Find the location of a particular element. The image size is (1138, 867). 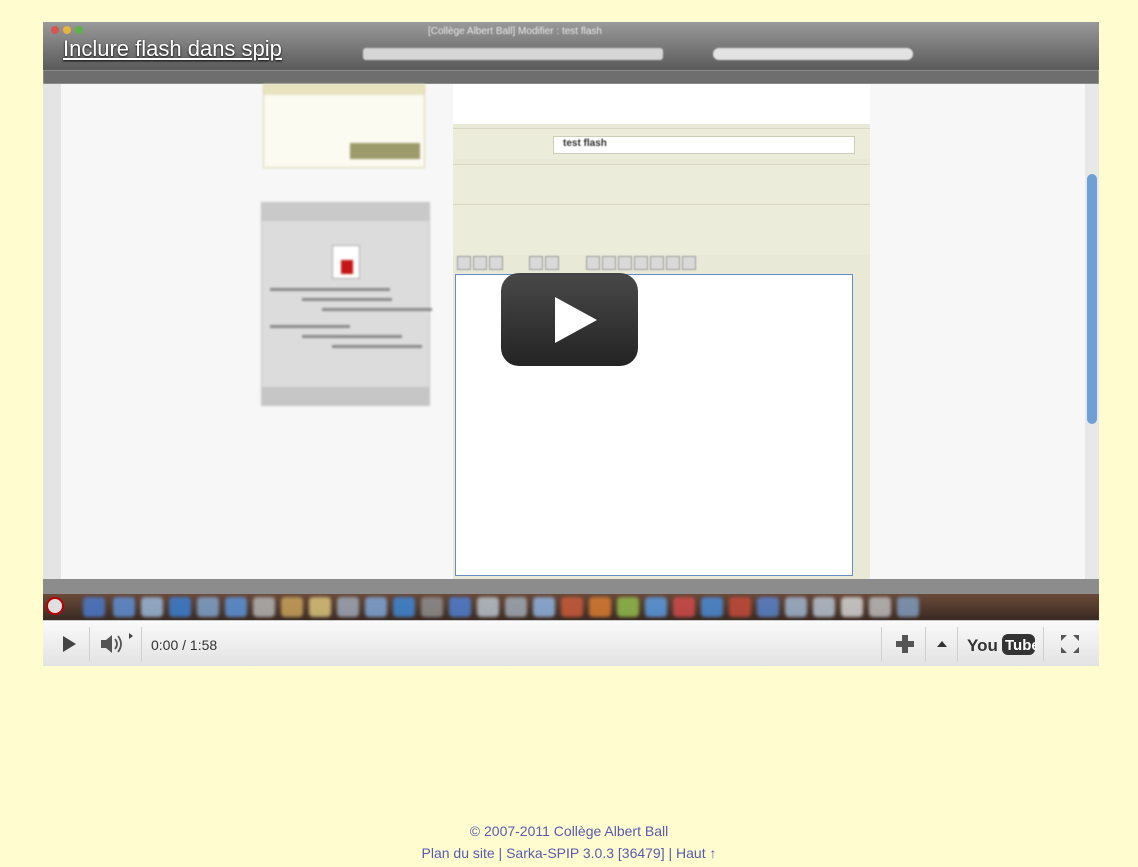

traffic-light-min-icon is located at coordinates (67, 30).